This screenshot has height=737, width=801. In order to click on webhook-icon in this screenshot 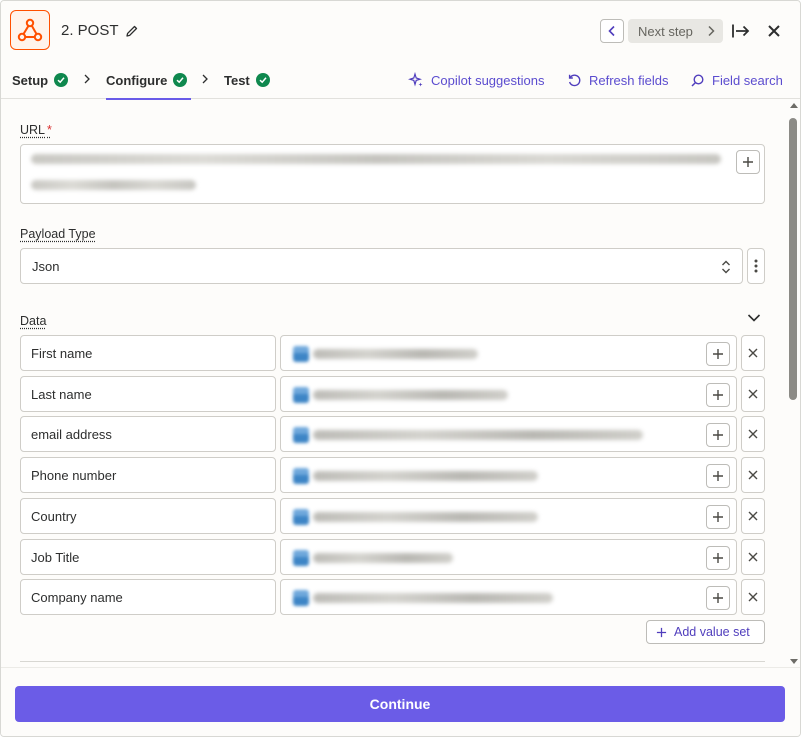, I will do `click(30, 30)`.